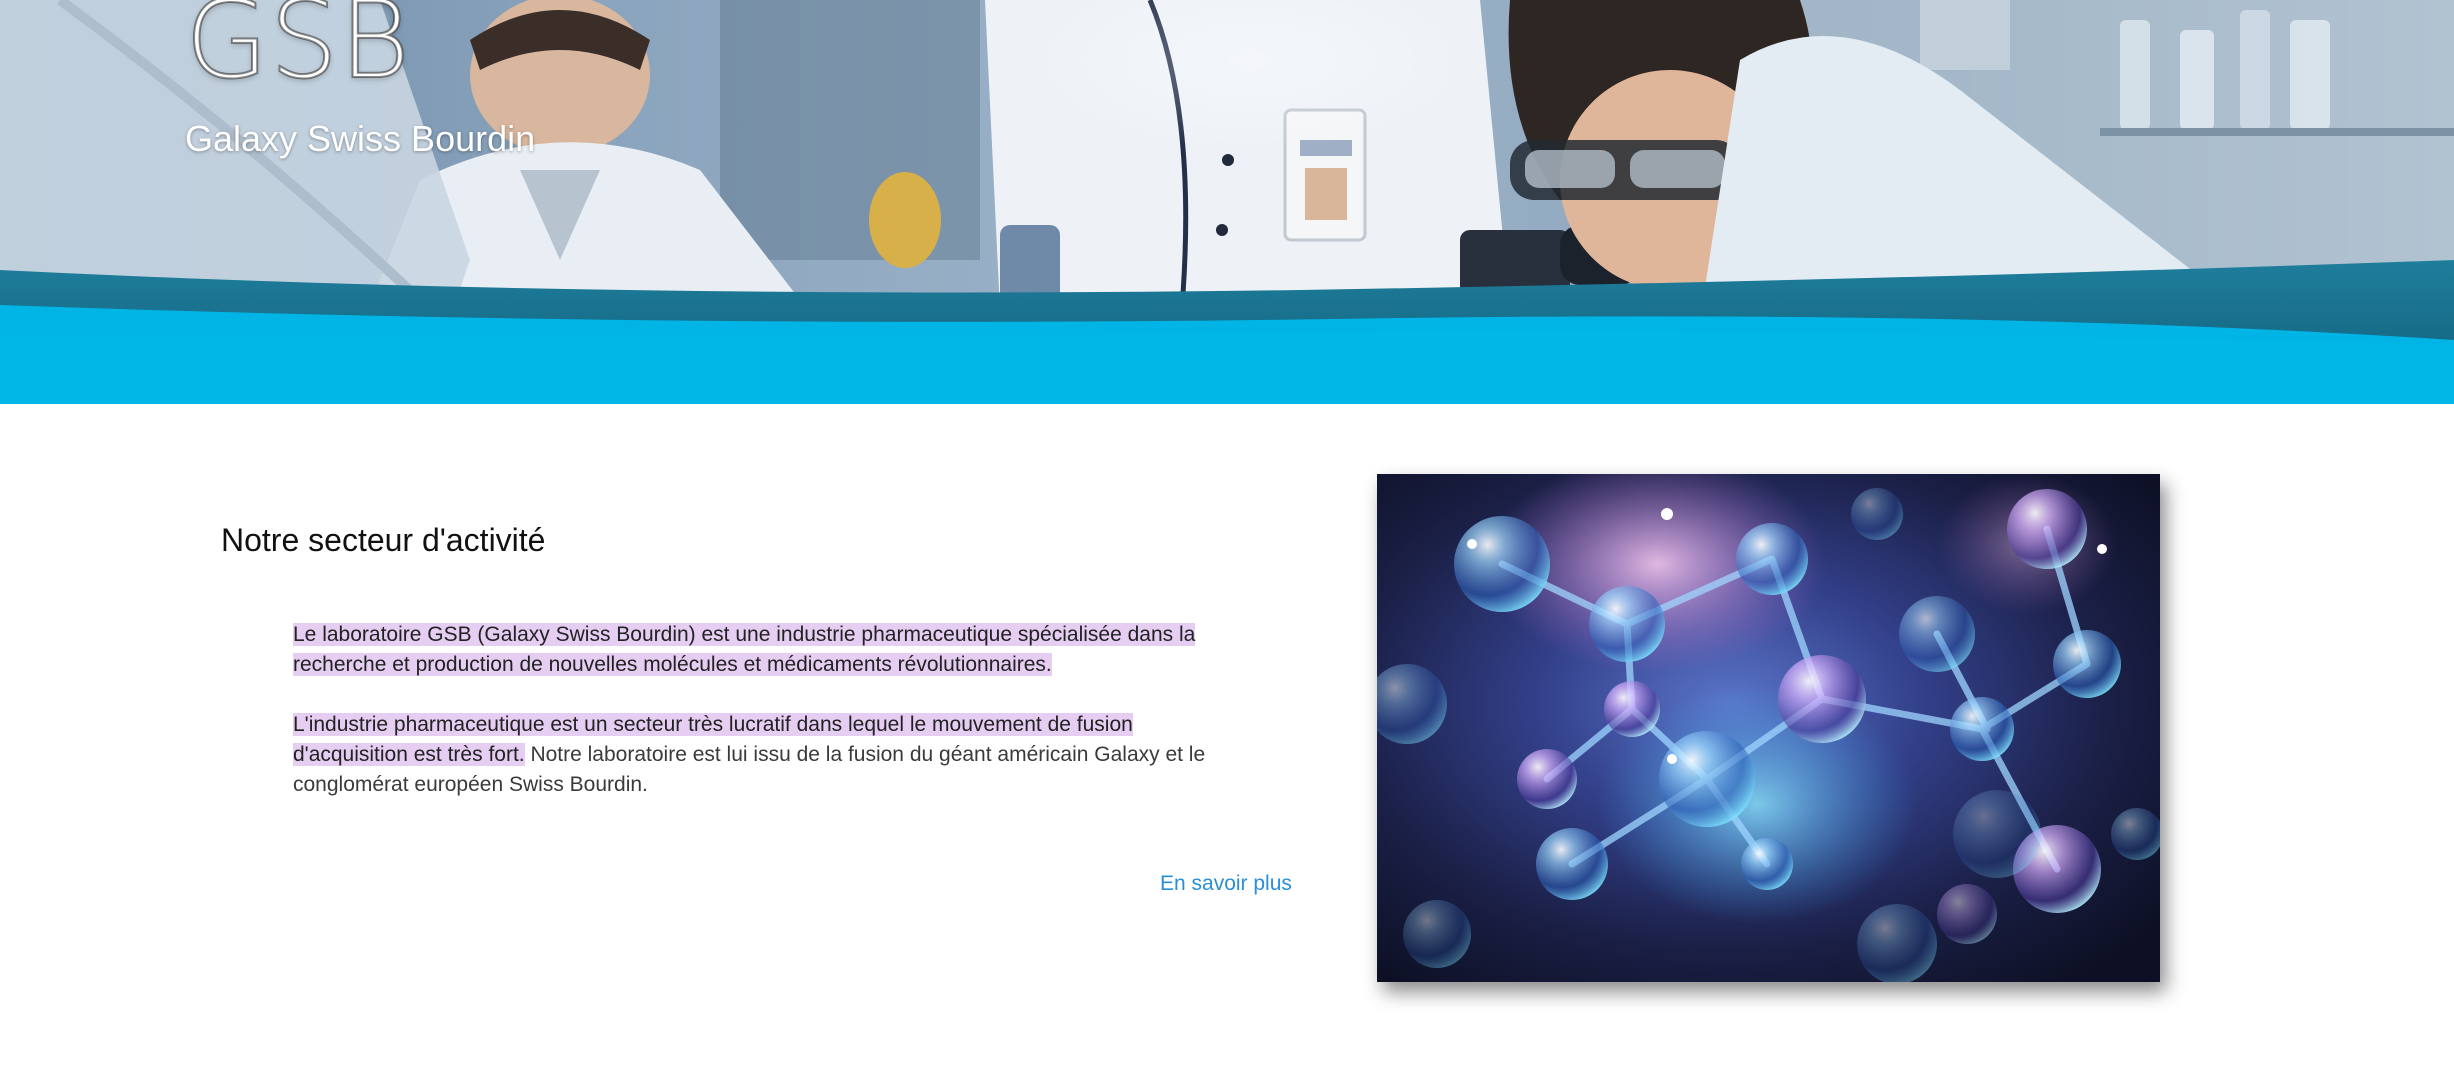 The image size is (2454, 1066). Describe the element at coordinates (1226, 884) in the screenshot. I see `learn-more-link: En savoir plus` at that location.